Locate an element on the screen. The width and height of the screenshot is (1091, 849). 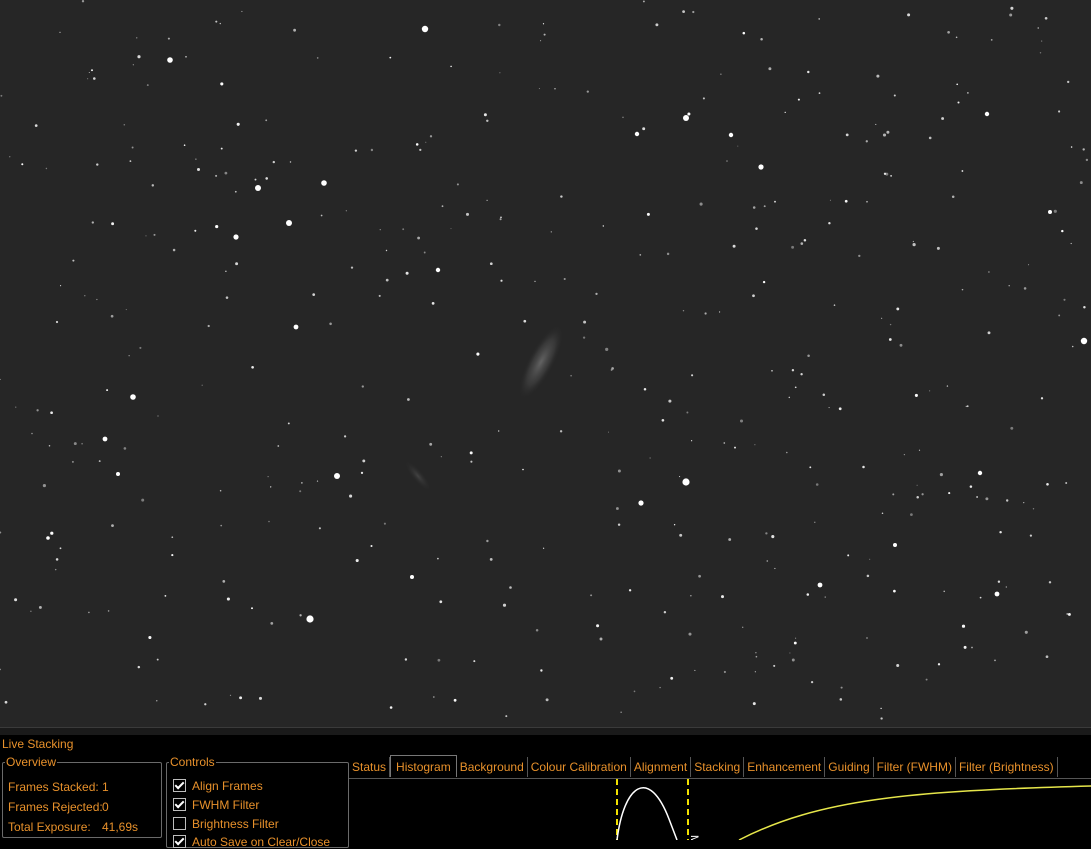
tab-alignment: Alignment is located at coordinates (661, 767).